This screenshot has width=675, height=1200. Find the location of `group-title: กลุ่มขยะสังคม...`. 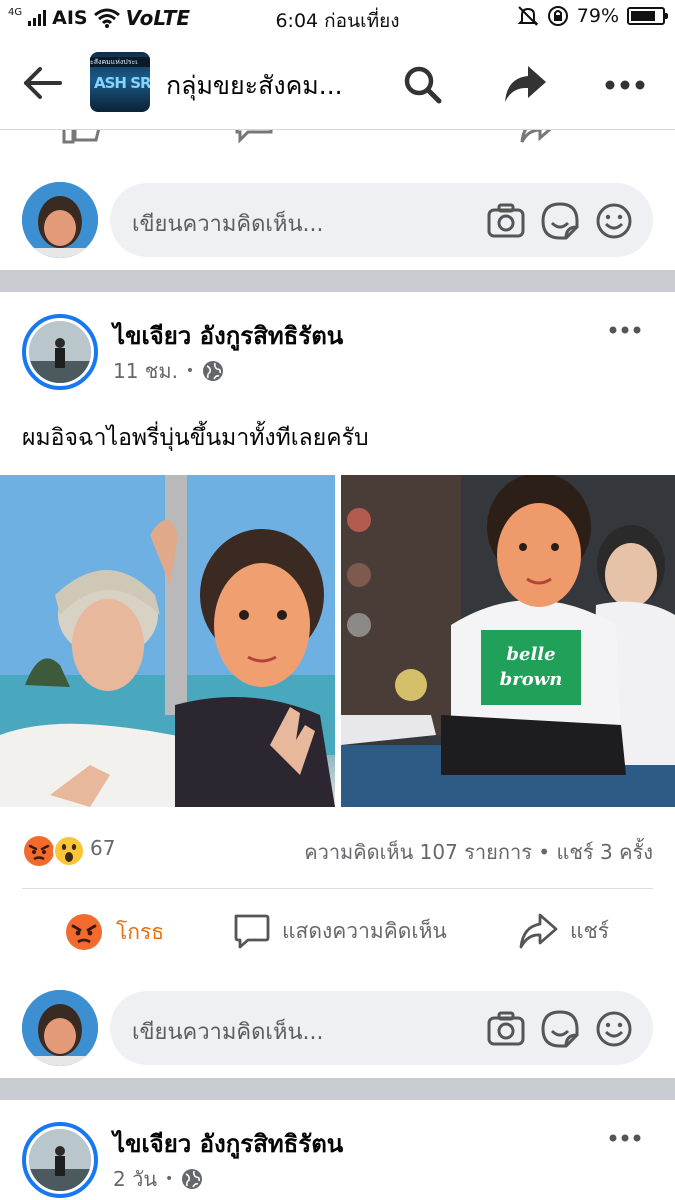

group-title: กลุ่มขยะสังคม... is located at coordinates (271, 86).